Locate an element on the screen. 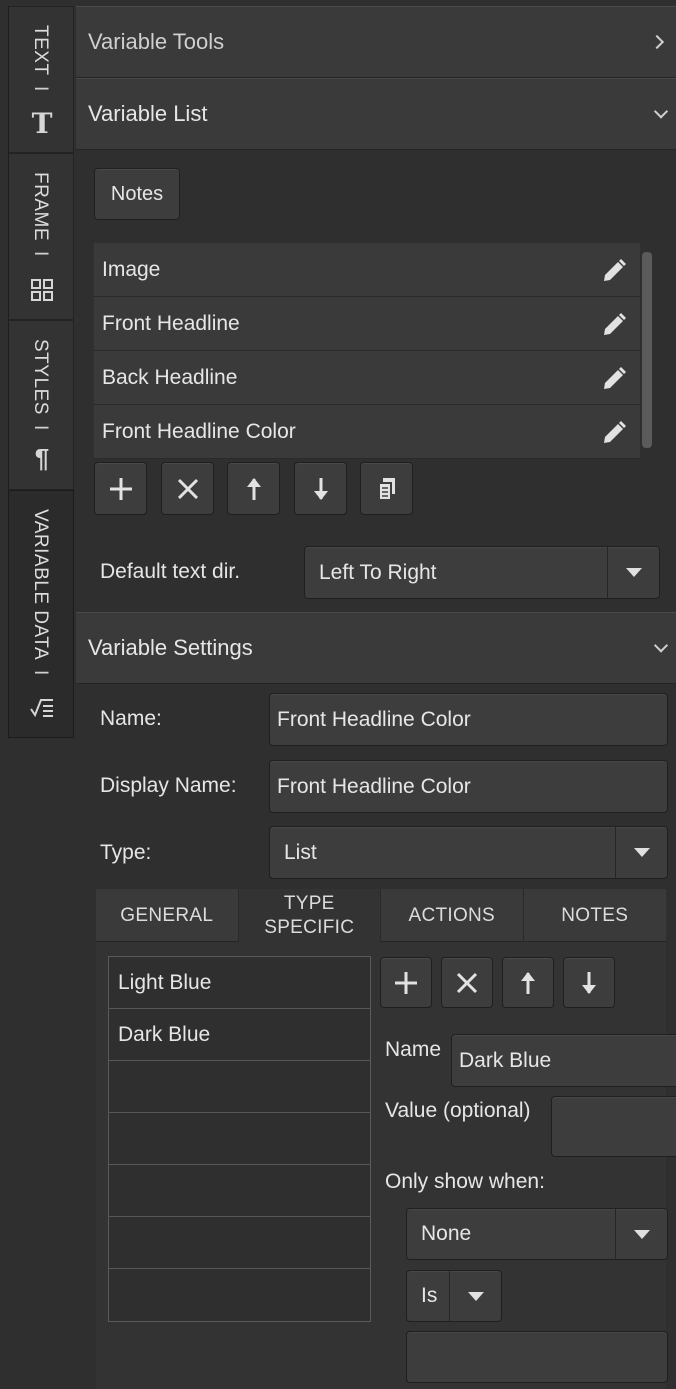  tab-actions: ACTIONS is located at coordinates (452, 915).